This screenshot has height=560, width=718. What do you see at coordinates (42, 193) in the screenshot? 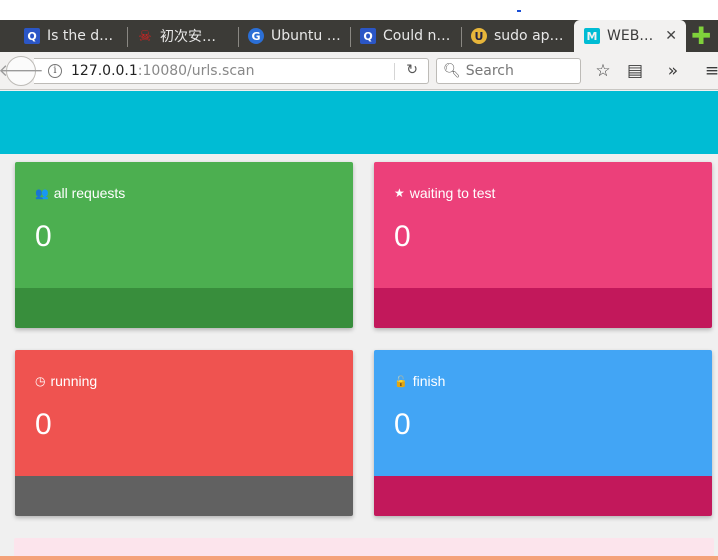
I see `users-icon: 👥` at bounding box center [42, 193].